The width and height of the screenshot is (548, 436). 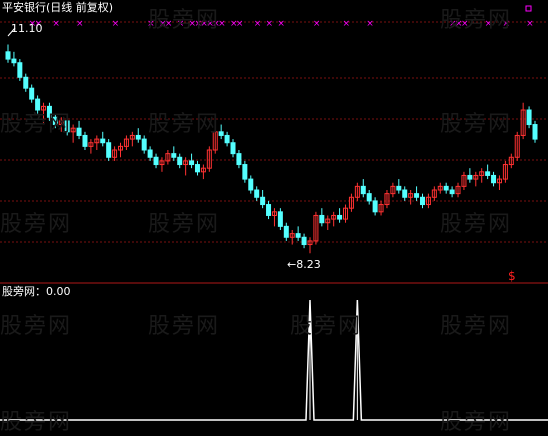 What do you see at coordinates (27, 28) in the screenshot?
I see `high-price-value: 11.10` at bounding box center [27, 28].